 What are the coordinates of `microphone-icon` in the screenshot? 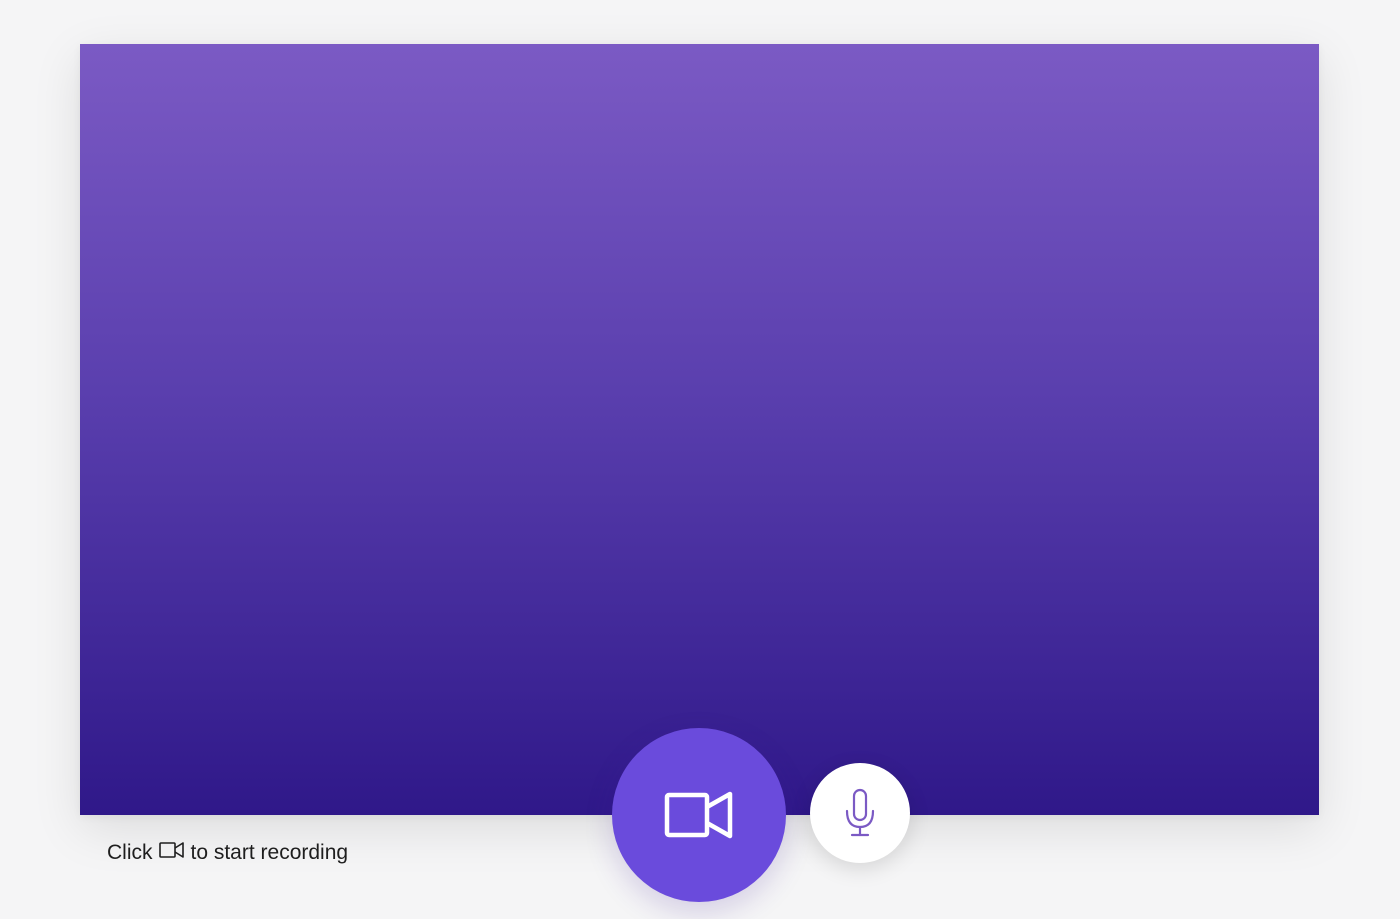 It's located at (860, 813).